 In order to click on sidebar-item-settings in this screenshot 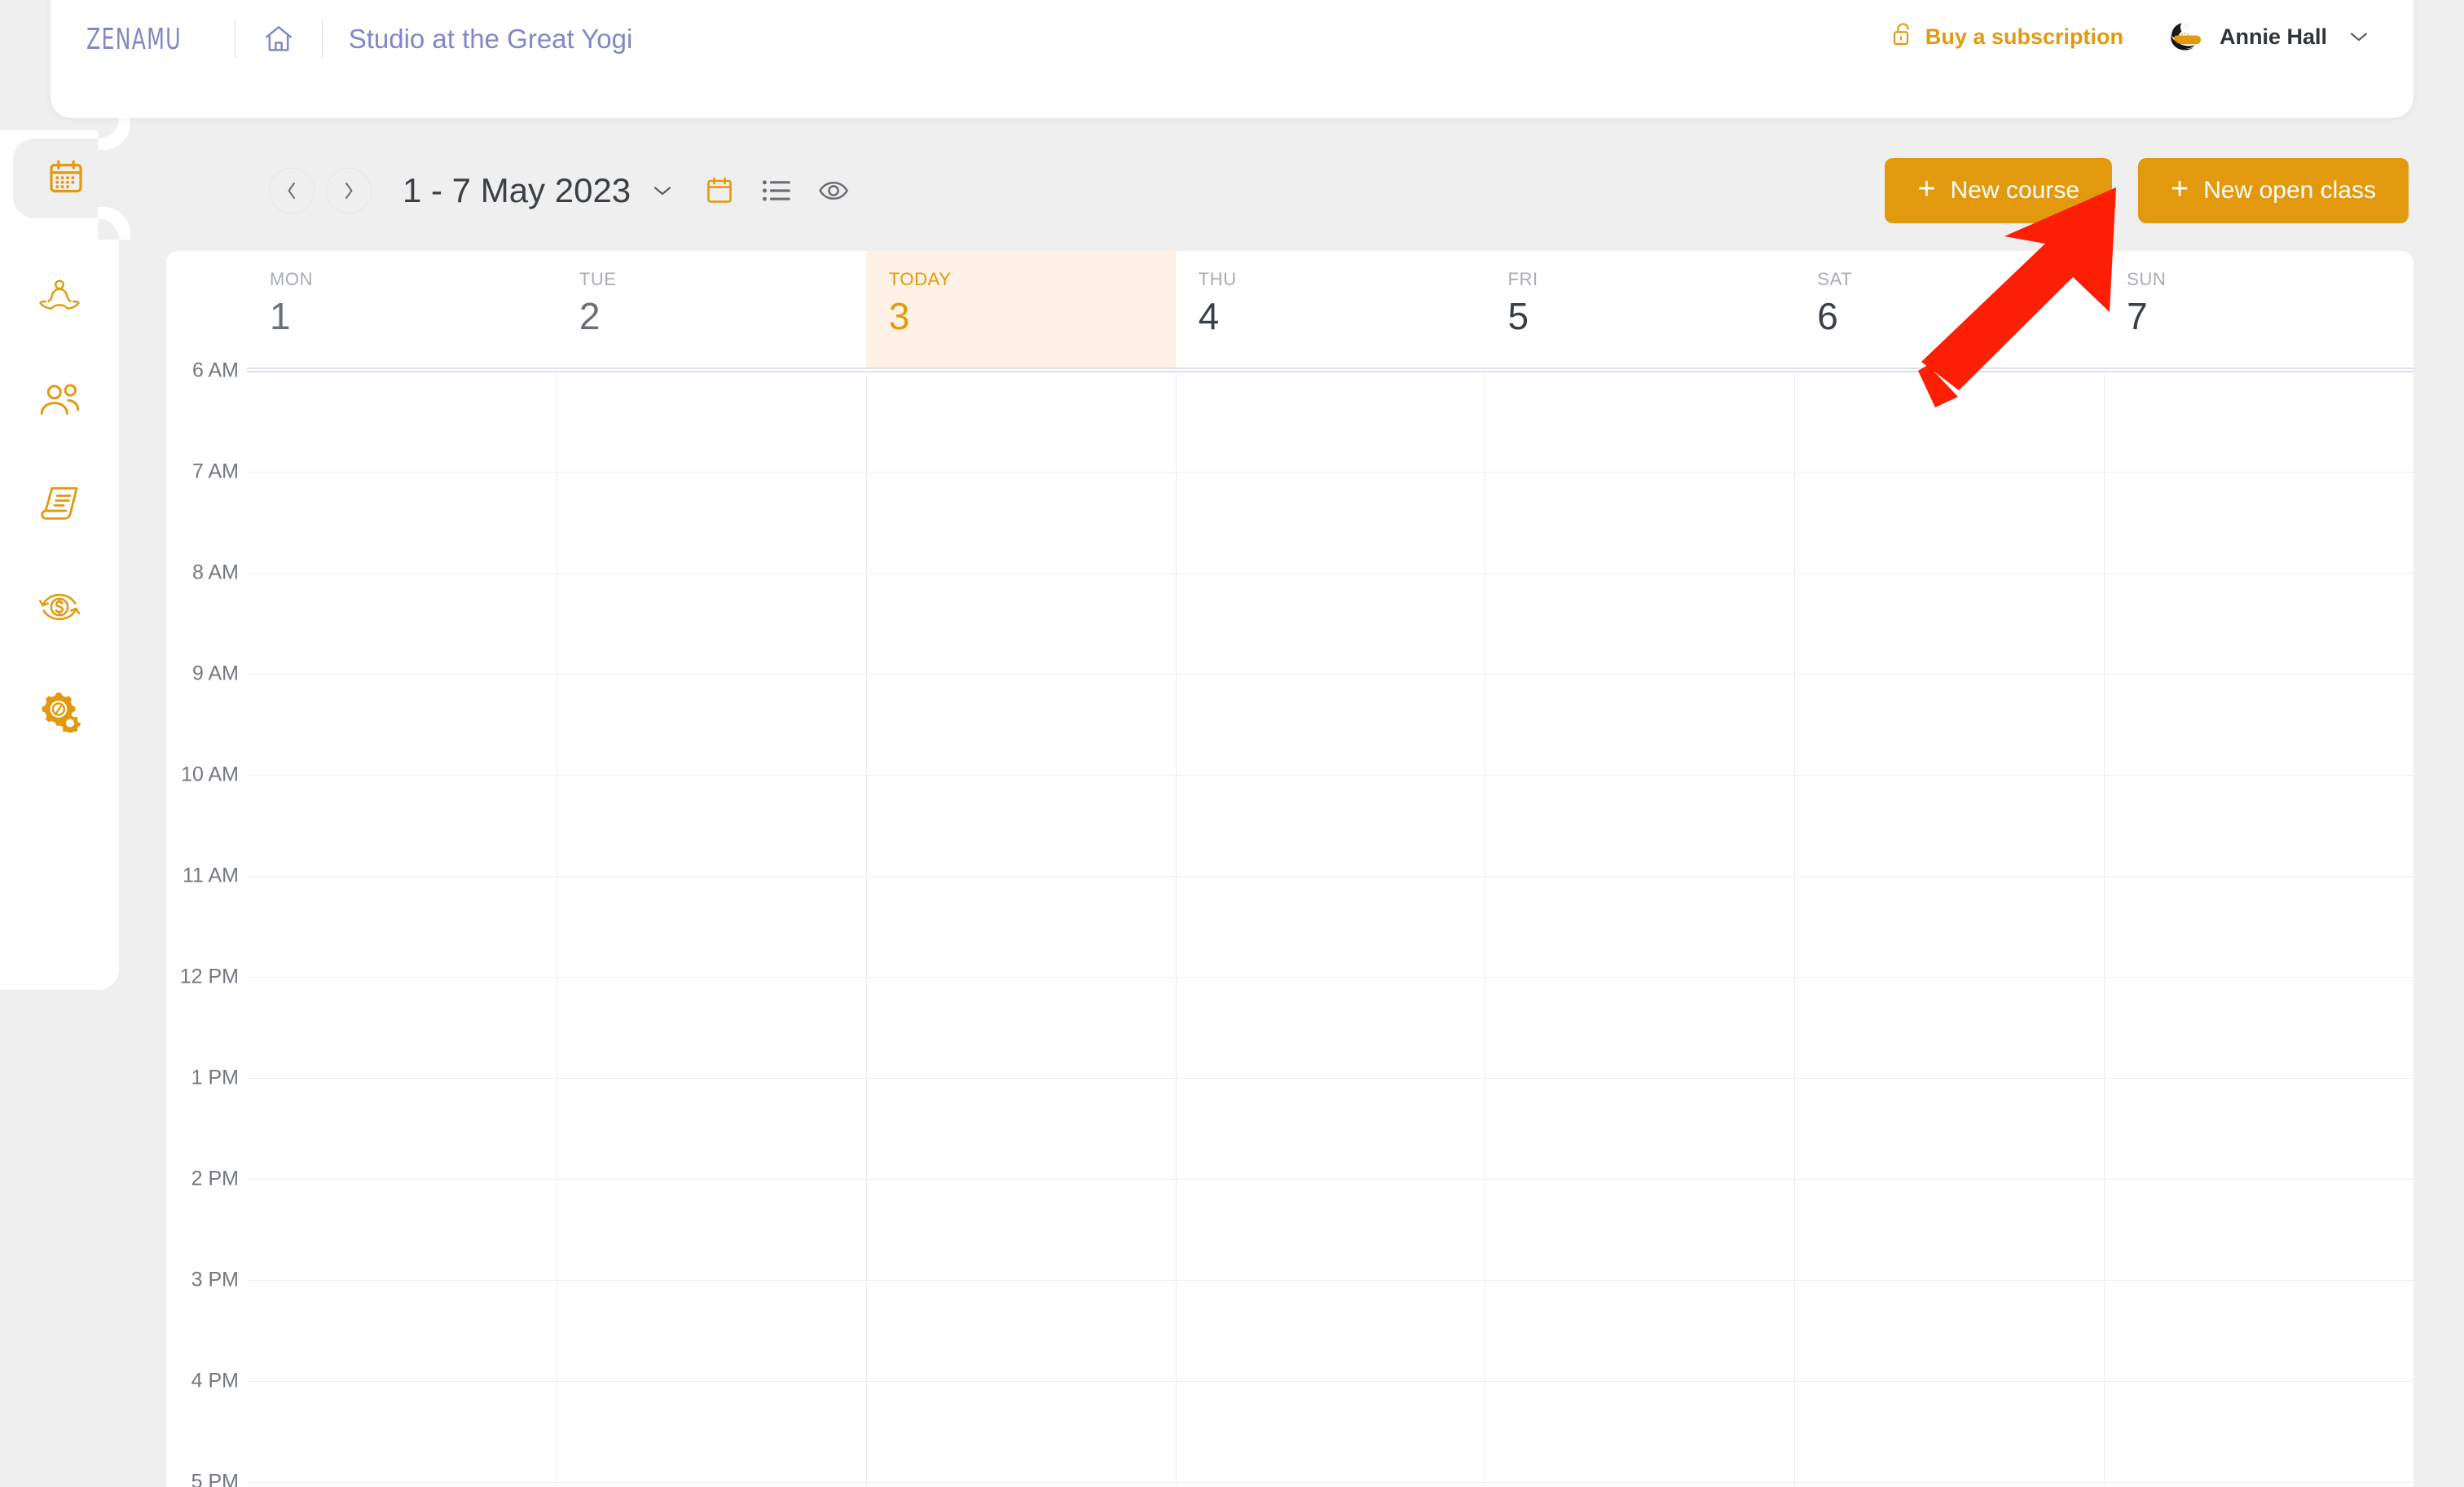, I will do `click(59, 713)`.